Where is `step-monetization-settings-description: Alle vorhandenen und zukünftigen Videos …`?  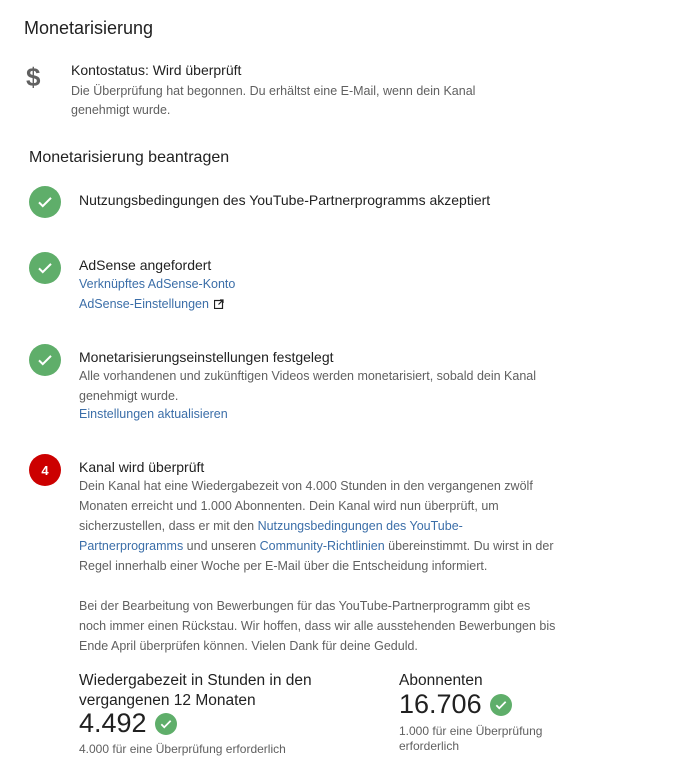
step-monetization-settings-description: Alle vorhandenen und zukünftigen Videos … is located at coordinates (308, 386).